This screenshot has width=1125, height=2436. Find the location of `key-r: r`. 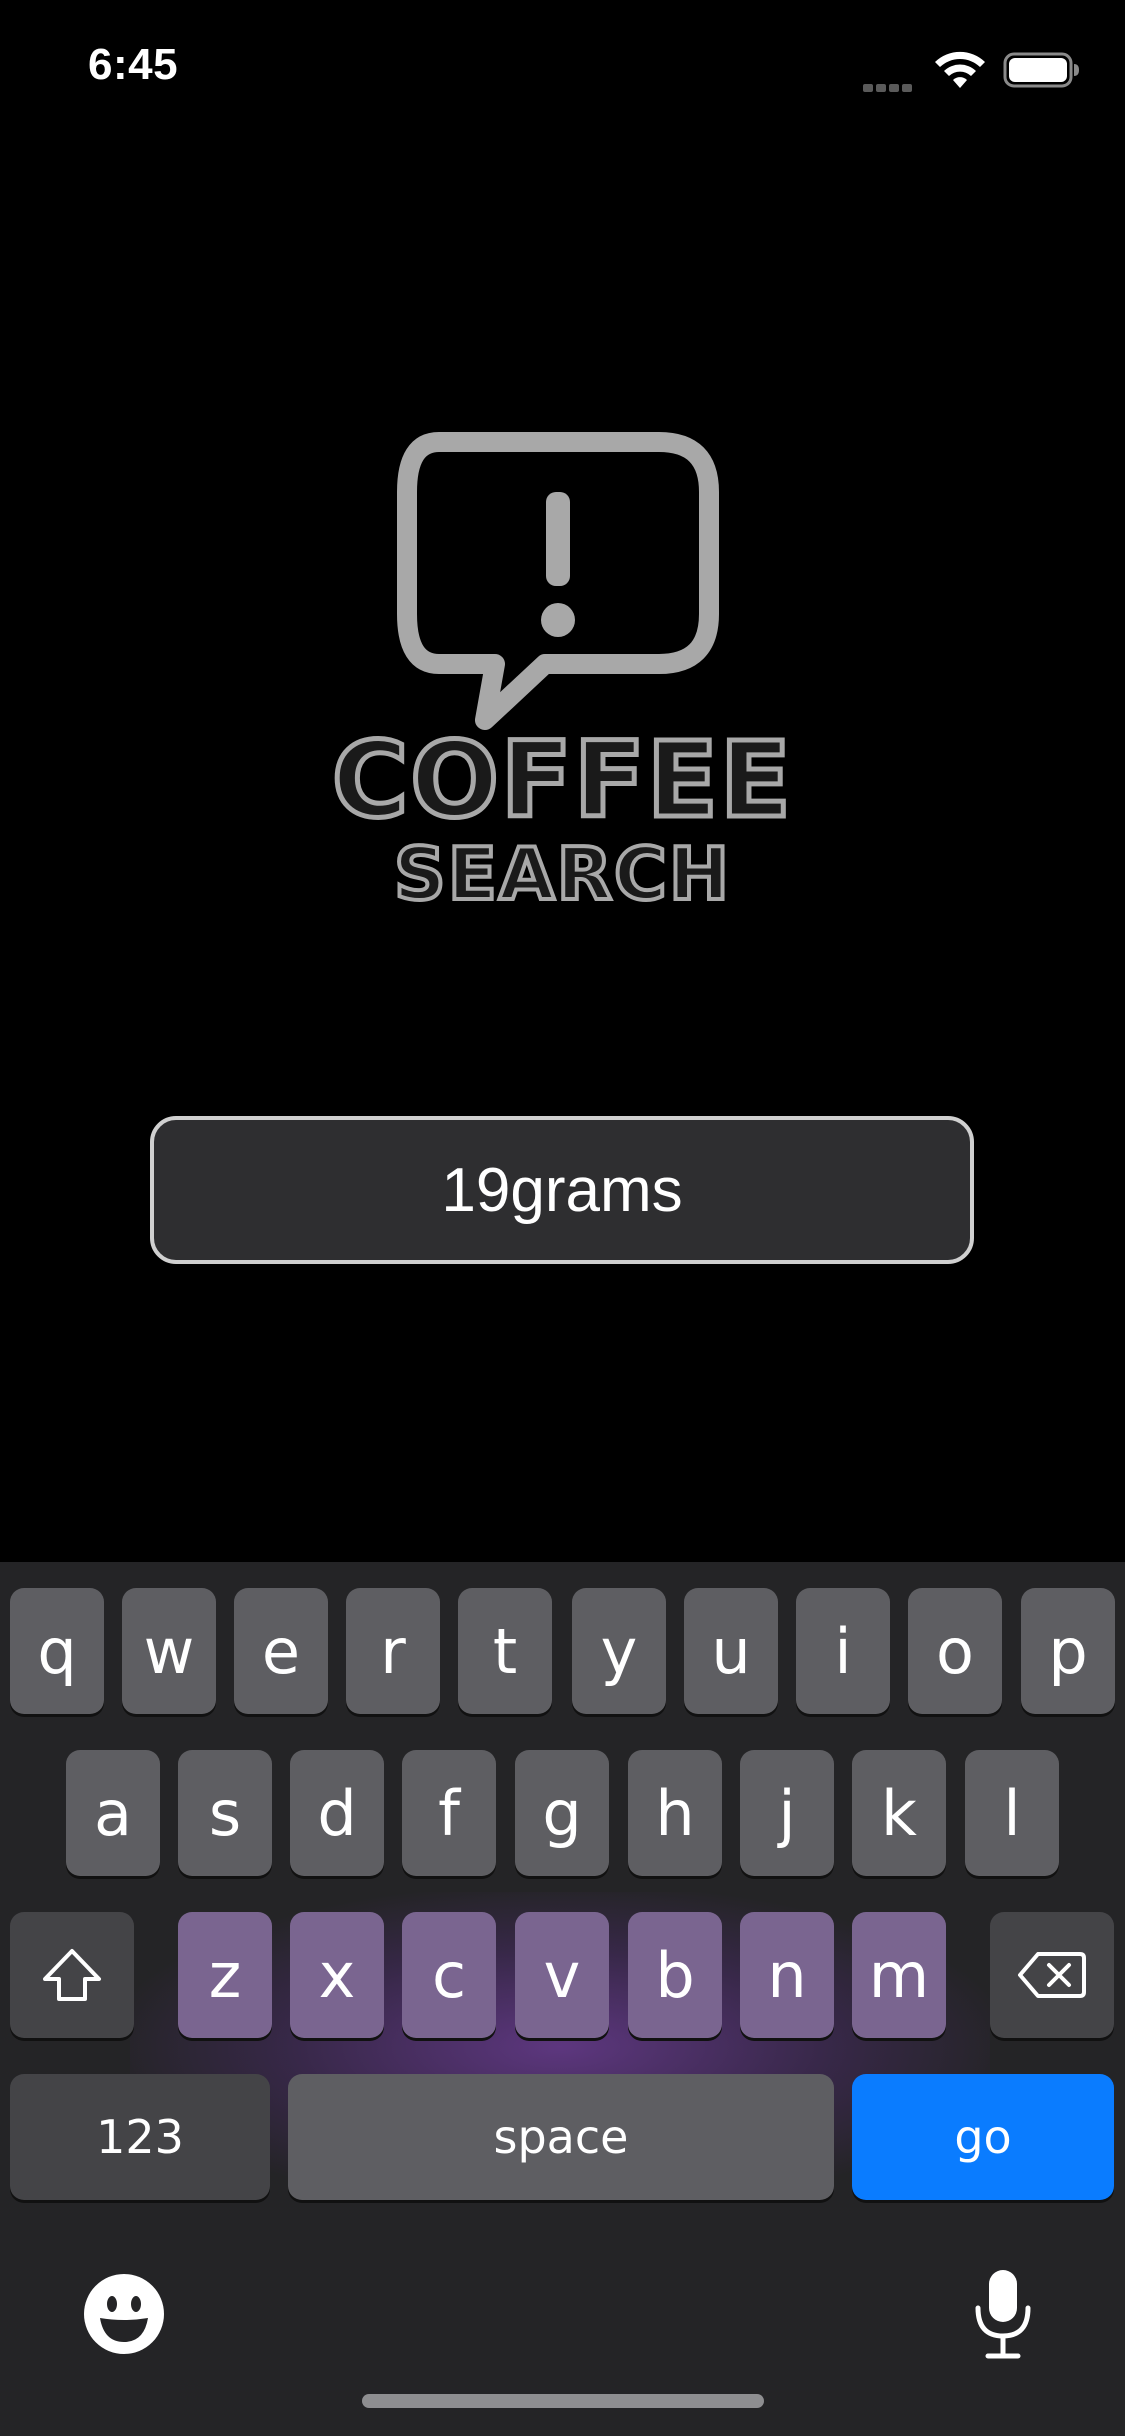

key-r: r is located at coordinates (393, 1651).